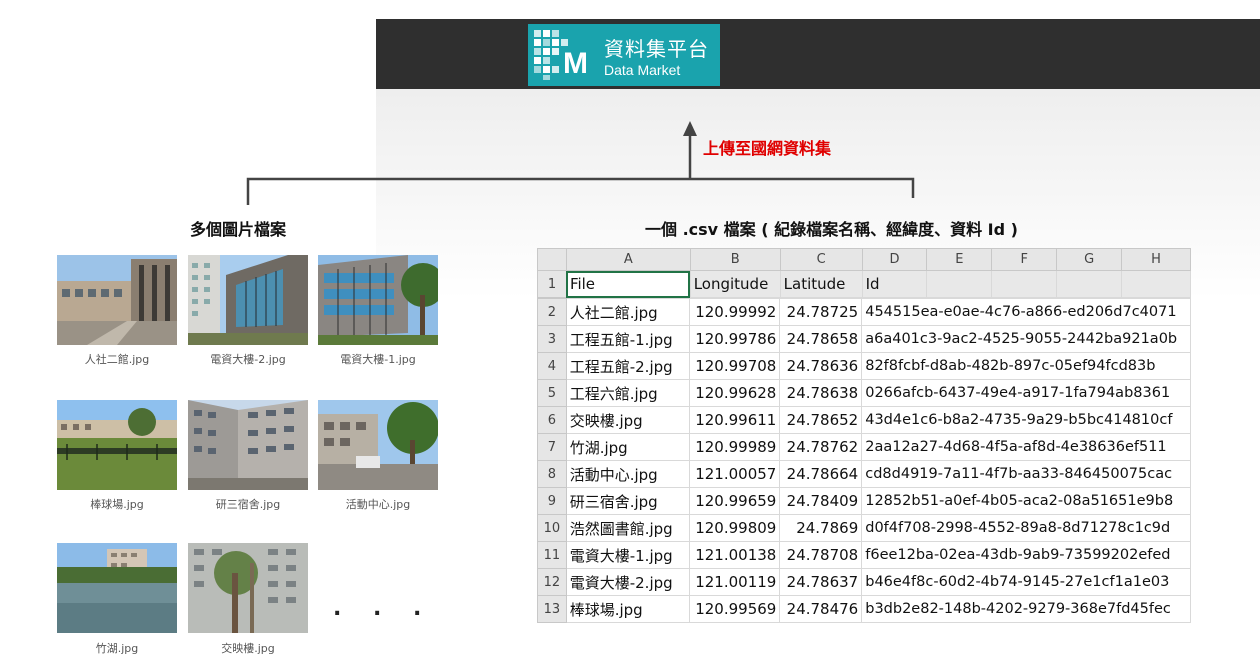 The image size is (1260, 666). What do you see at coordinates (894, 284) in the screenshot?
I see `header-cell-id: Id` at bounding box center [894, 284].